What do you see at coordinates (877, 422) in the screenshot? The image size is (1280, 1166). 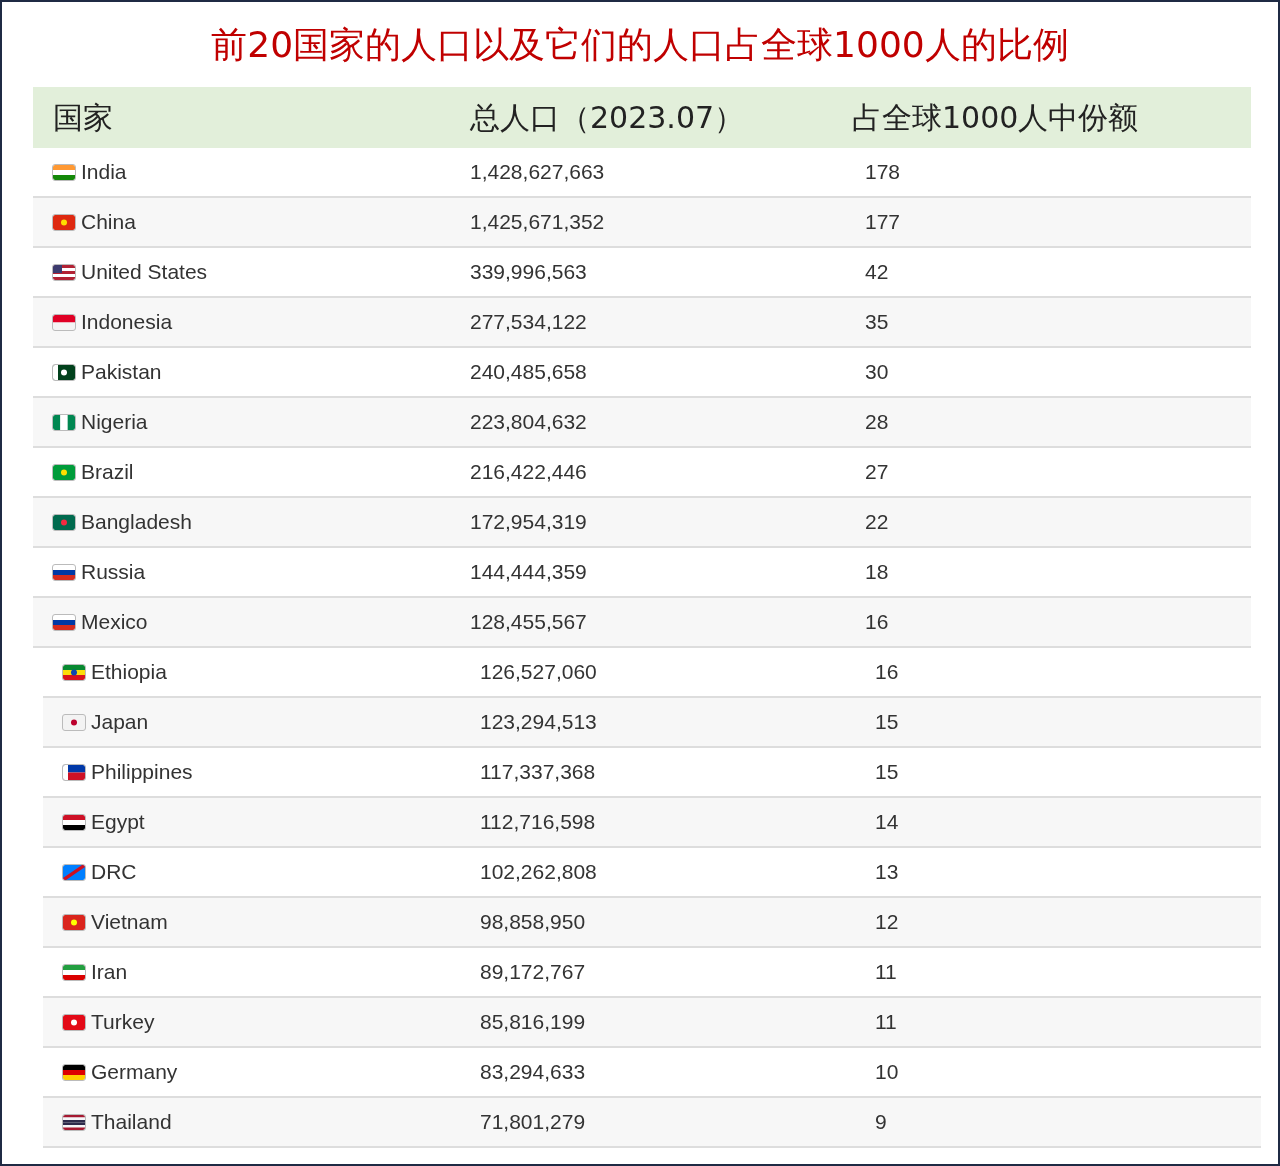 I see `table-cell-text: 28` at bounding box center [877, 422].